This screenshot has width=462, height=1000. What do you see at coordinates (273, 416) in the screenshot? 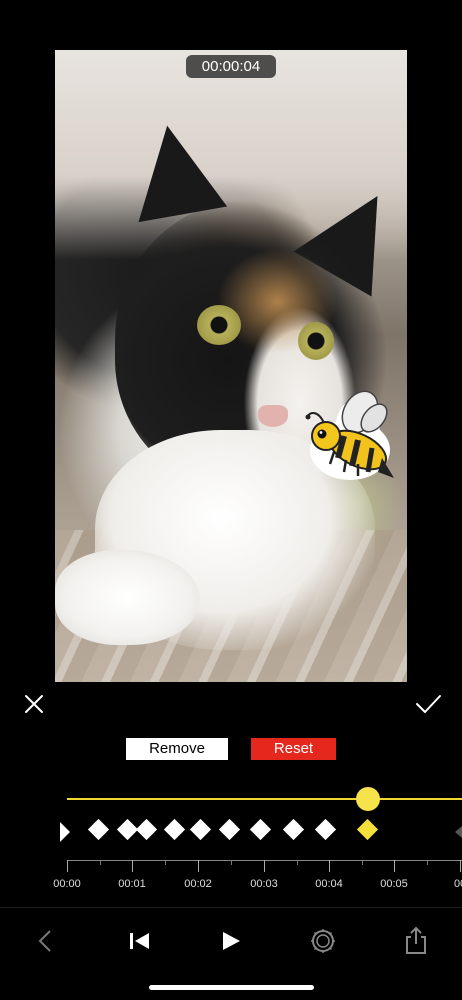
I see `cat-nose` at bounding box center [273, 416].